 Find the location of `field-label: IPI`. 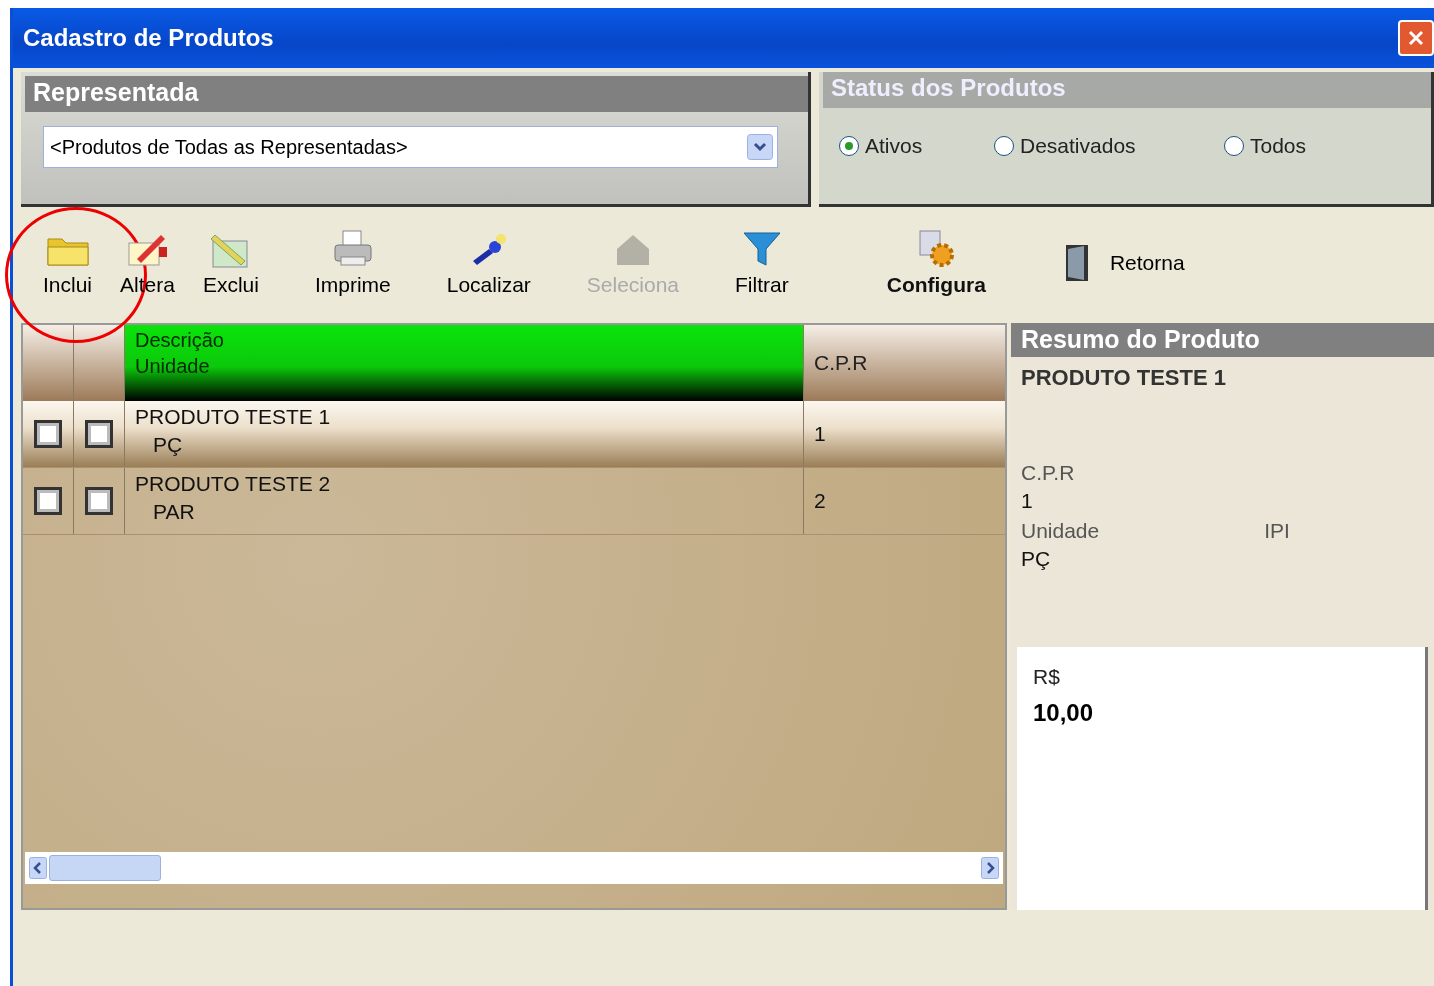

field-label: IPI is located at coordinates (1277, 531).